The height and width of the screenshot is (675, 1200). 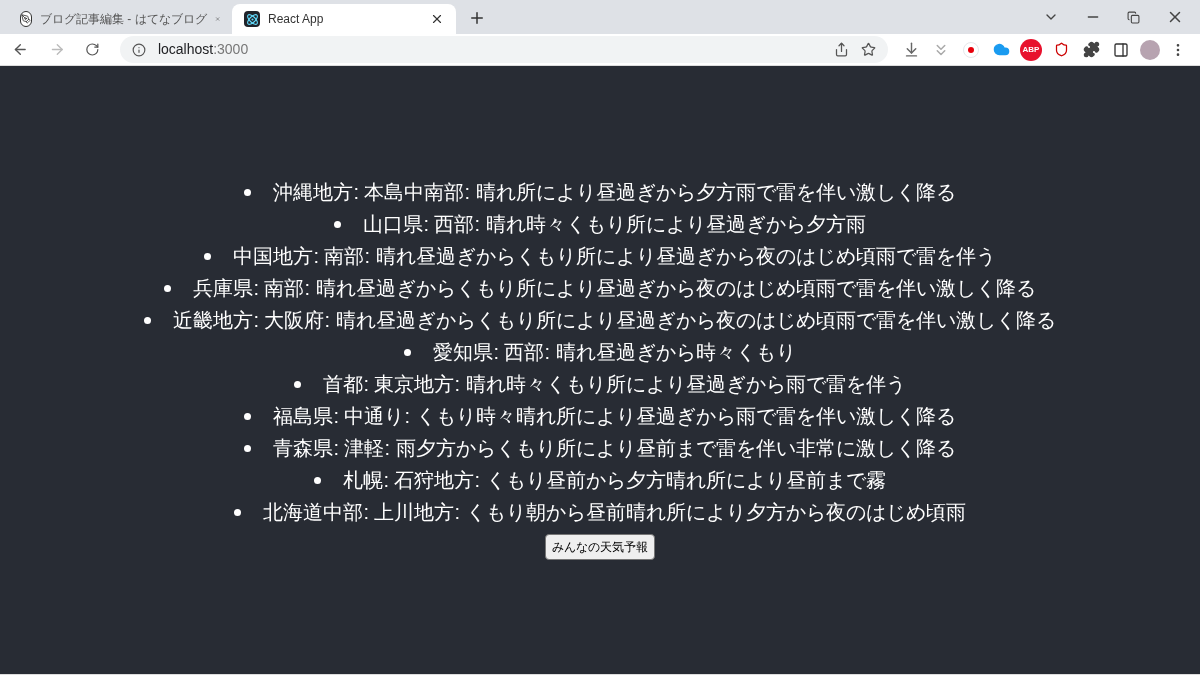 I want to click on bookmark-icon, so click(x=868, y=49).